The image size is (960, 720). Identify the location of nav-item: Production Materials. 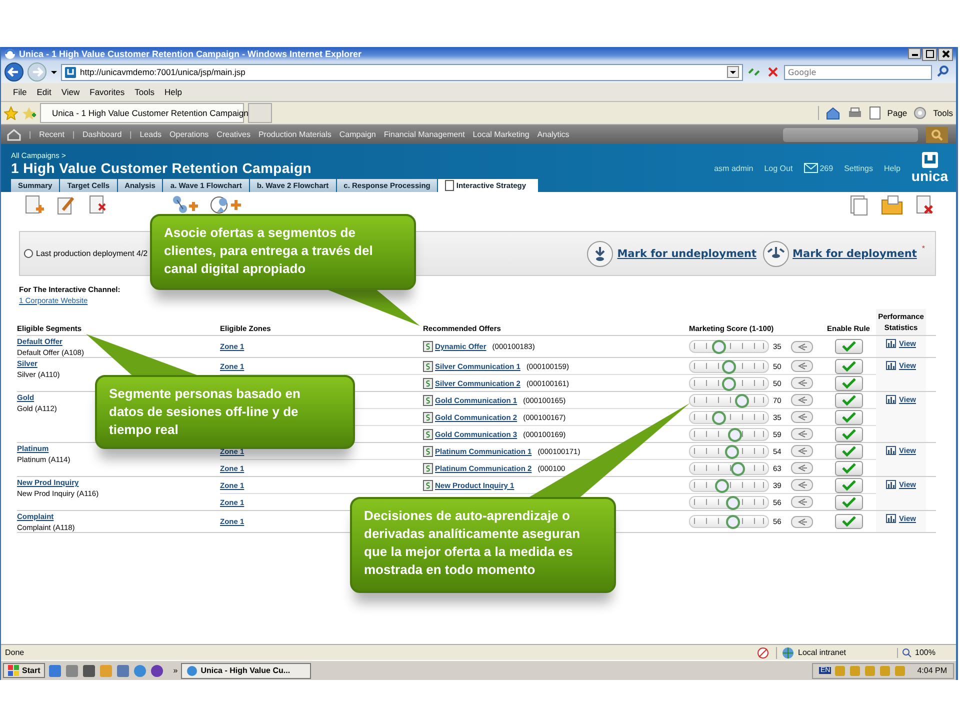
(295, 134).